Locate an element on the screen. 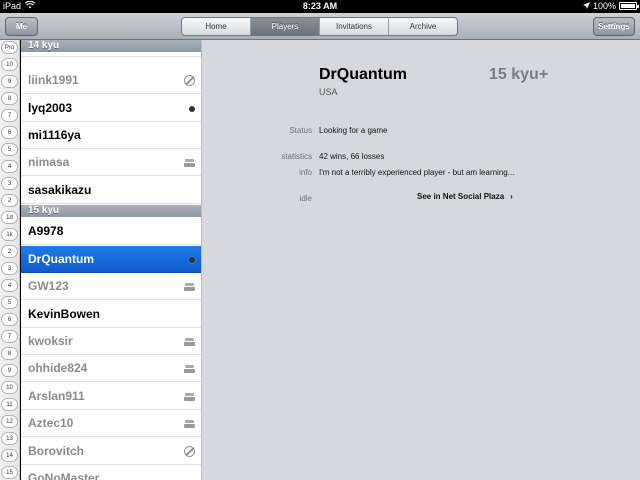  statistics-value: 42 wins, 66 losses is located at coordinates (352, 156).